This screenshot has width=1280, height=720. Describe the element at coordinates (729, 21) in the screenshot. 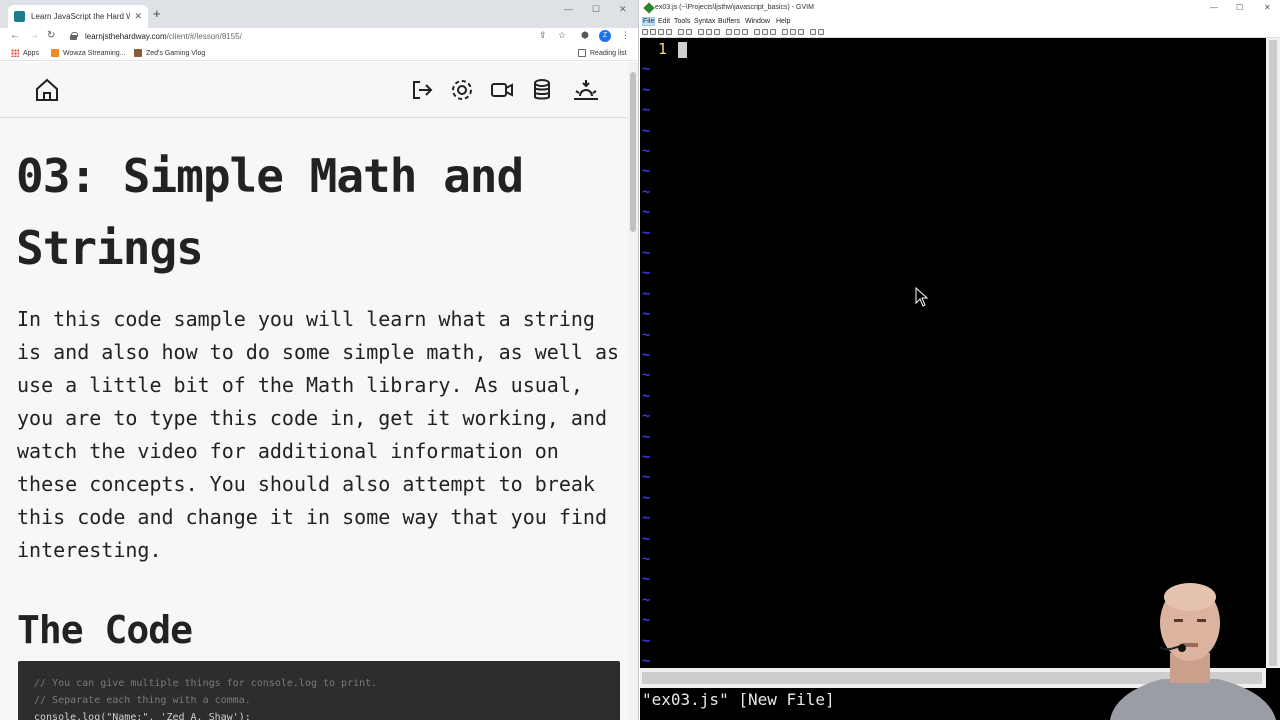

I see `menu-buffers: Buffers` at that location.